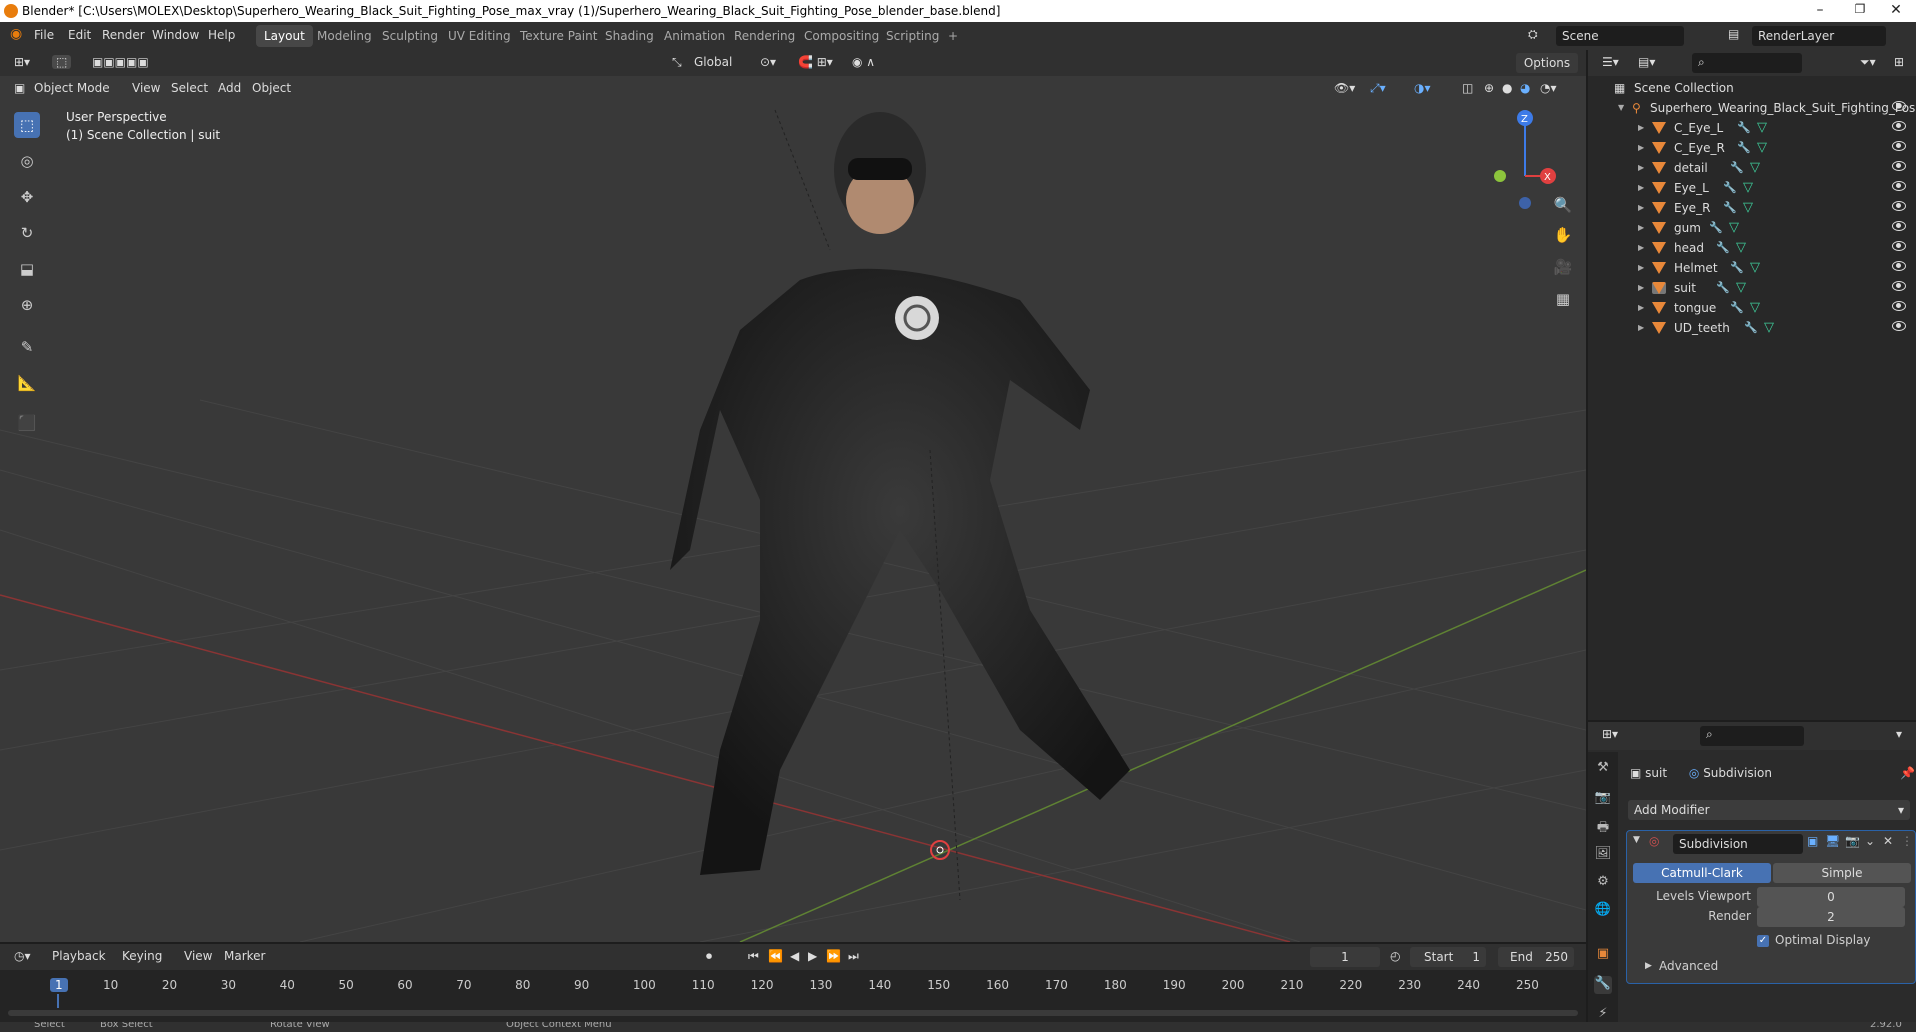 The image size is (1916, 1032). What do you see at coordinates (344, 36) in the screenshot?
I see `tab-modeling: Modeling` at bounding box center [344, 36].